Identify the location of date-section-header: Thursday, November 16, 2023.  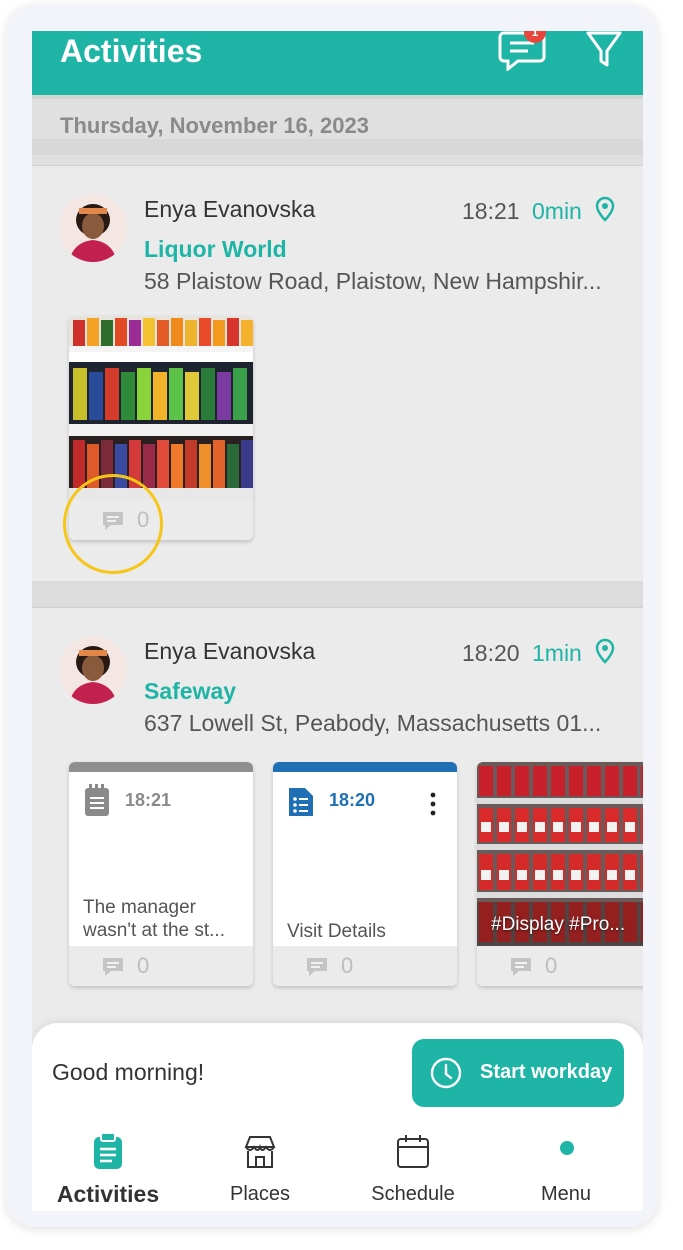
(337, 130).